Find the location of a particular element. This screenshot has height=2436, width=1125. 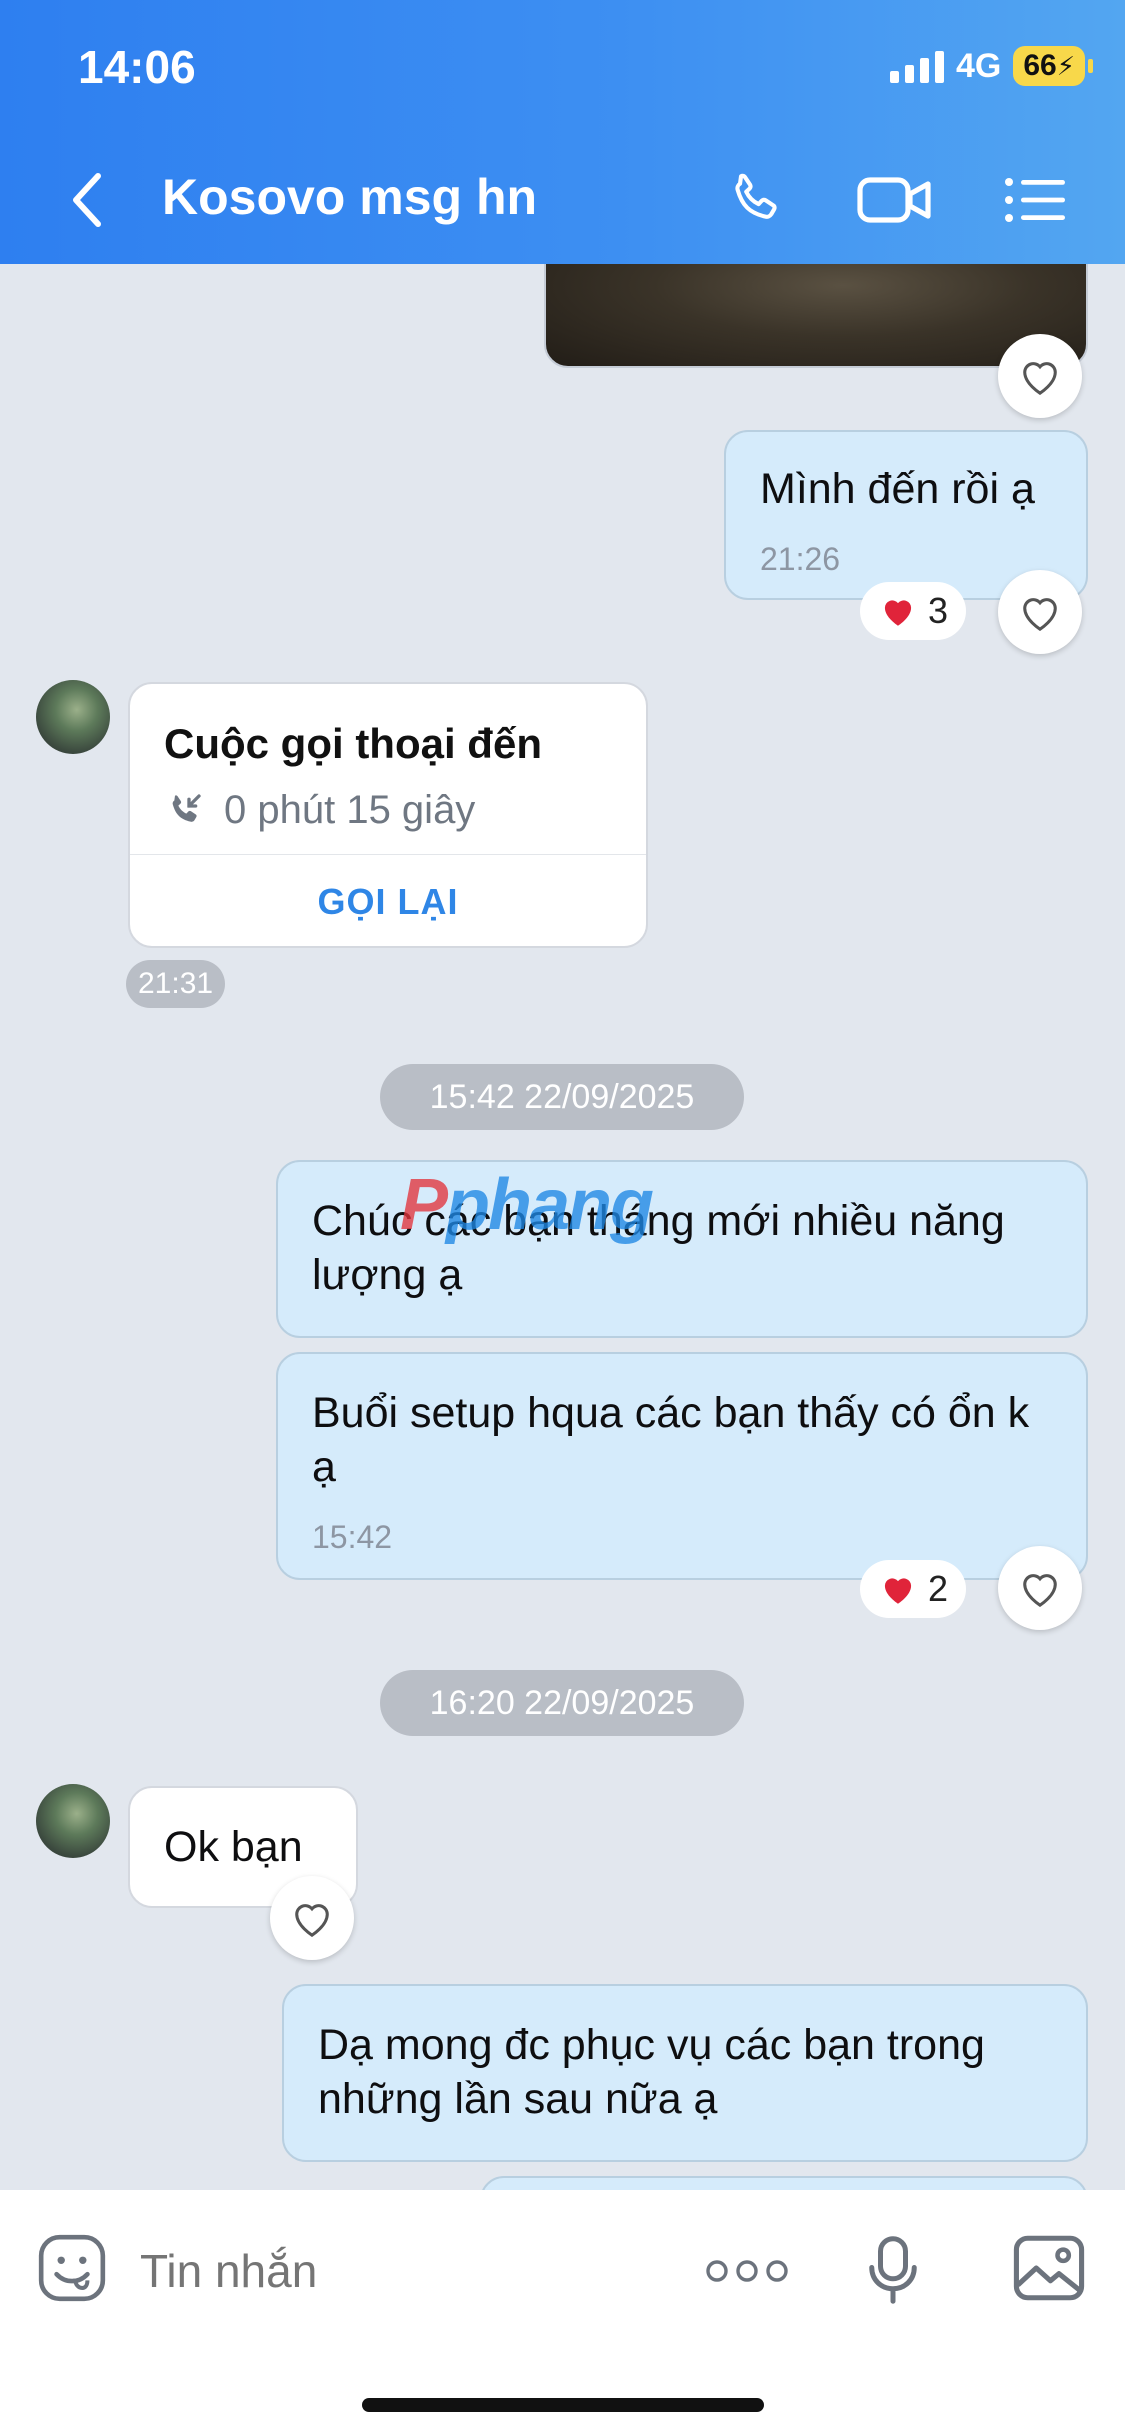

status-indicators: 4G 66⚡ is located at coordinates (991, 66).